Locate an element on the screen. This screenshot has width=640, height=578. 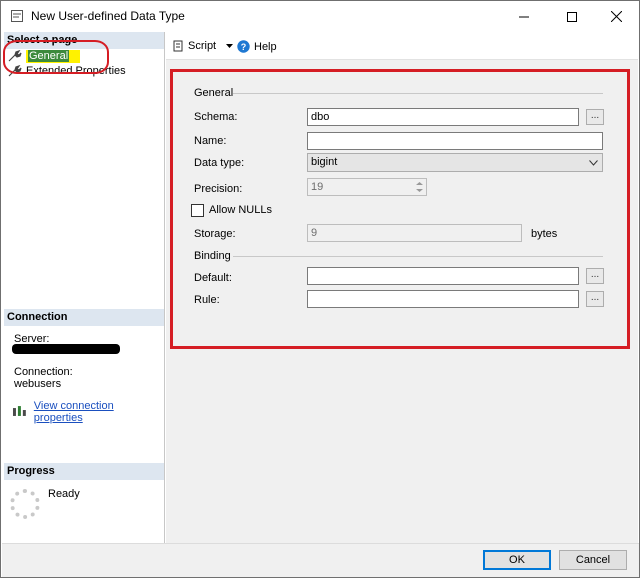
binding-group-line is located at coordinates (418, 256).